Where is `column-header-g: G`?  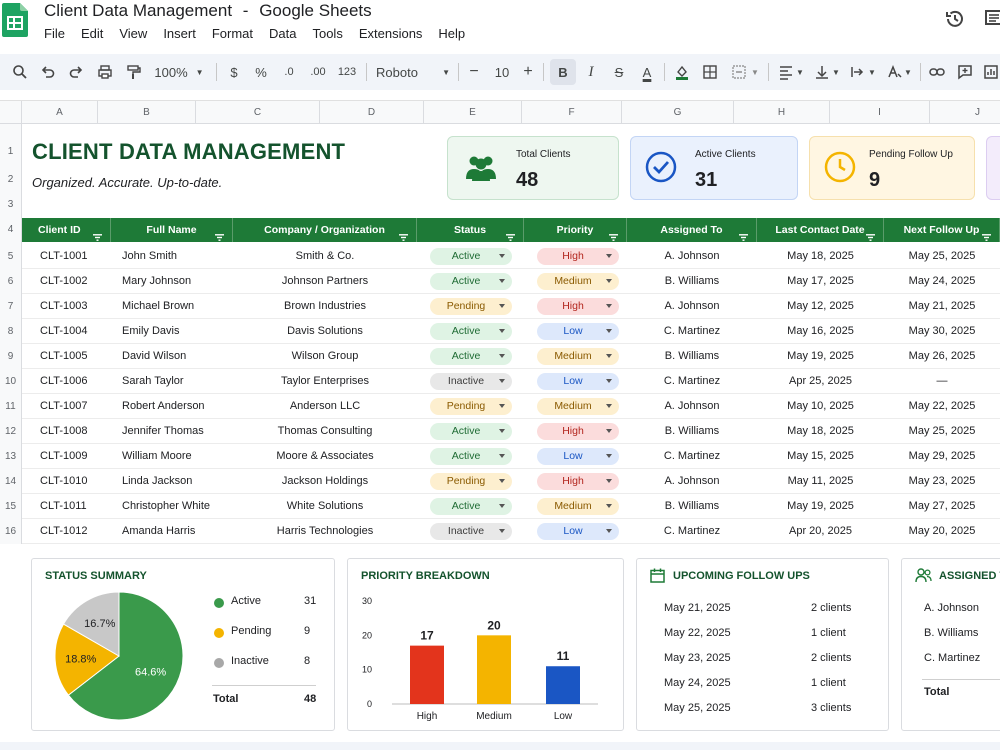
column-header-g: G is located at coordinates (678, 112).